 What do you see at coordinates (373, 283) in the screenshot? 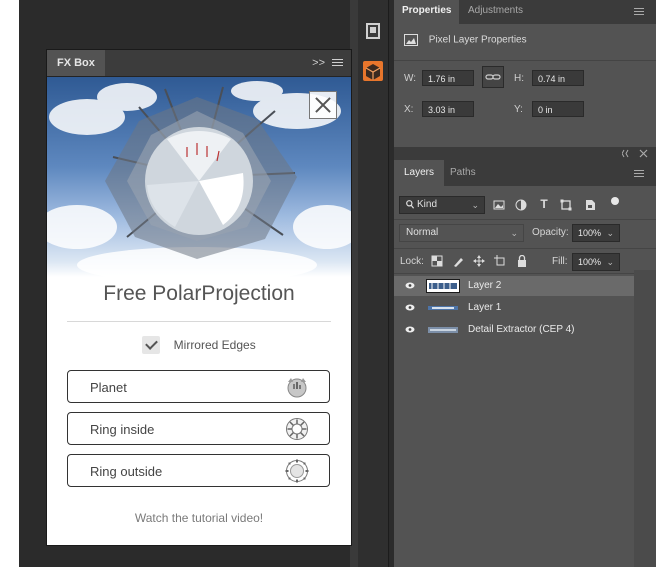
I see `panel-icon-strip` at bounding box center [373, 283].